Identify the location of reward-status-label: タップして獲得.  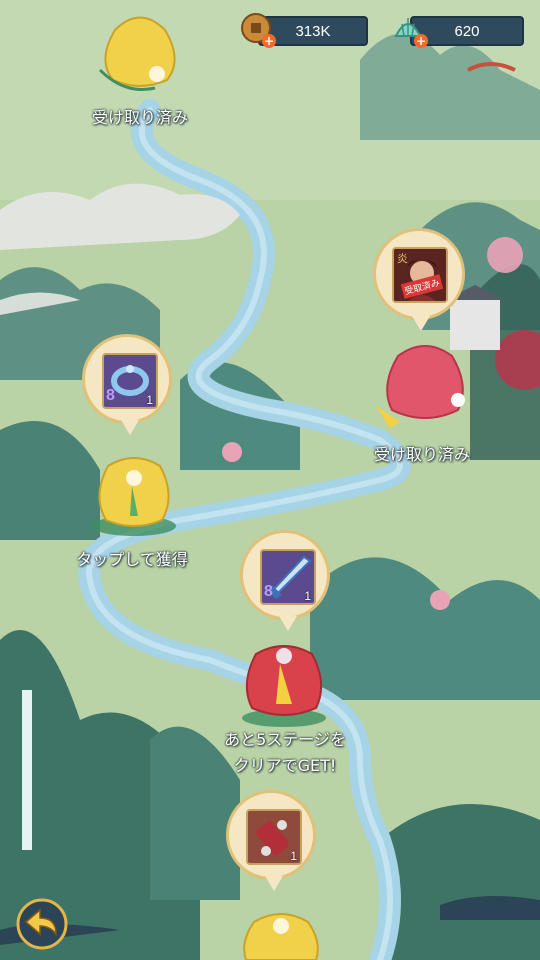
(132, 558).